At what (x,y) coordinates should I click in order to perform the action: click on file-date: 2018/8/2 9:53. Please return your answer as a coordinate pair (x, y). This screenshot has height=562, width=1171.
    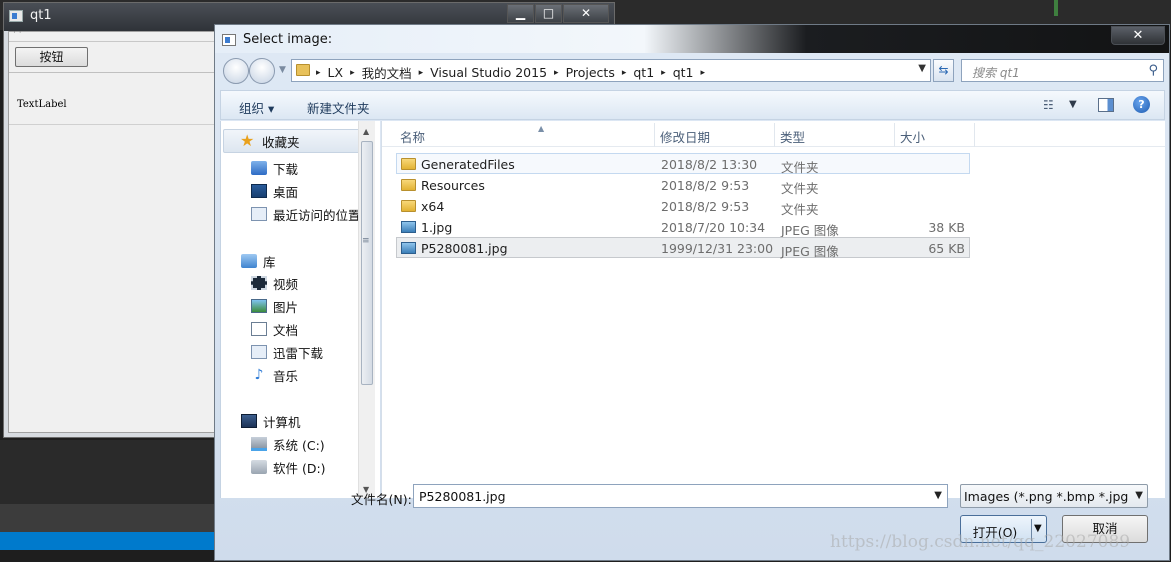
    Looking at the image, I should click on (705, 206).